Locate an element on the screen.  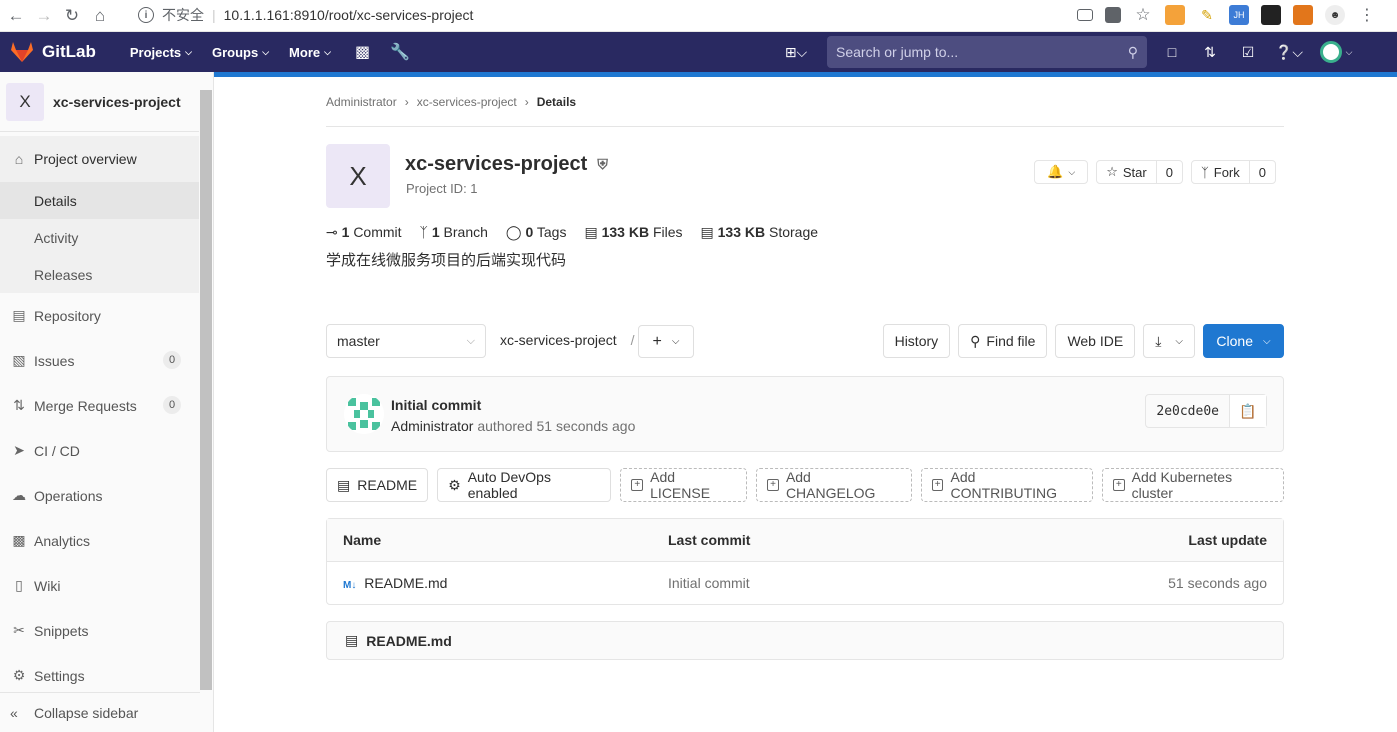
sidebar-item-wiki: ▯ Wiki is located at coordinates (99, 585).